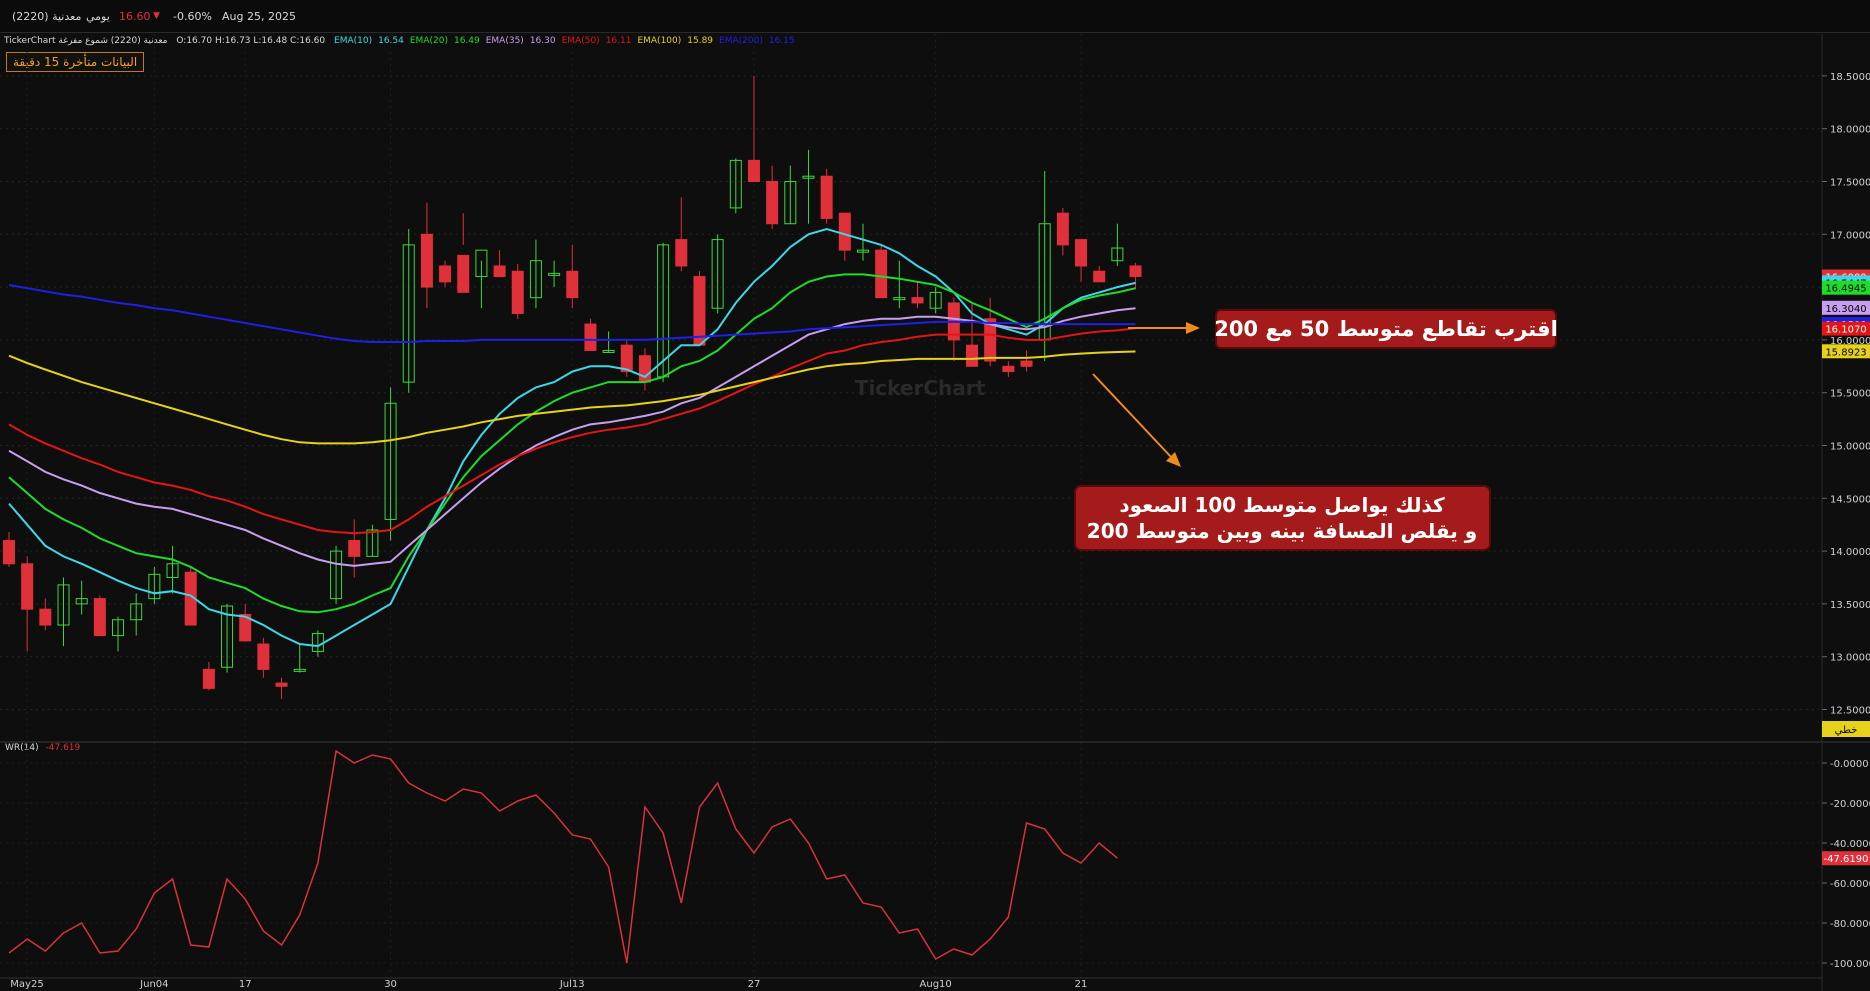 This screenshot has width=1870, height=991. Describe the element at coordinates (98, 16) in the screenshot. I see `period-label: يومي` at that location.